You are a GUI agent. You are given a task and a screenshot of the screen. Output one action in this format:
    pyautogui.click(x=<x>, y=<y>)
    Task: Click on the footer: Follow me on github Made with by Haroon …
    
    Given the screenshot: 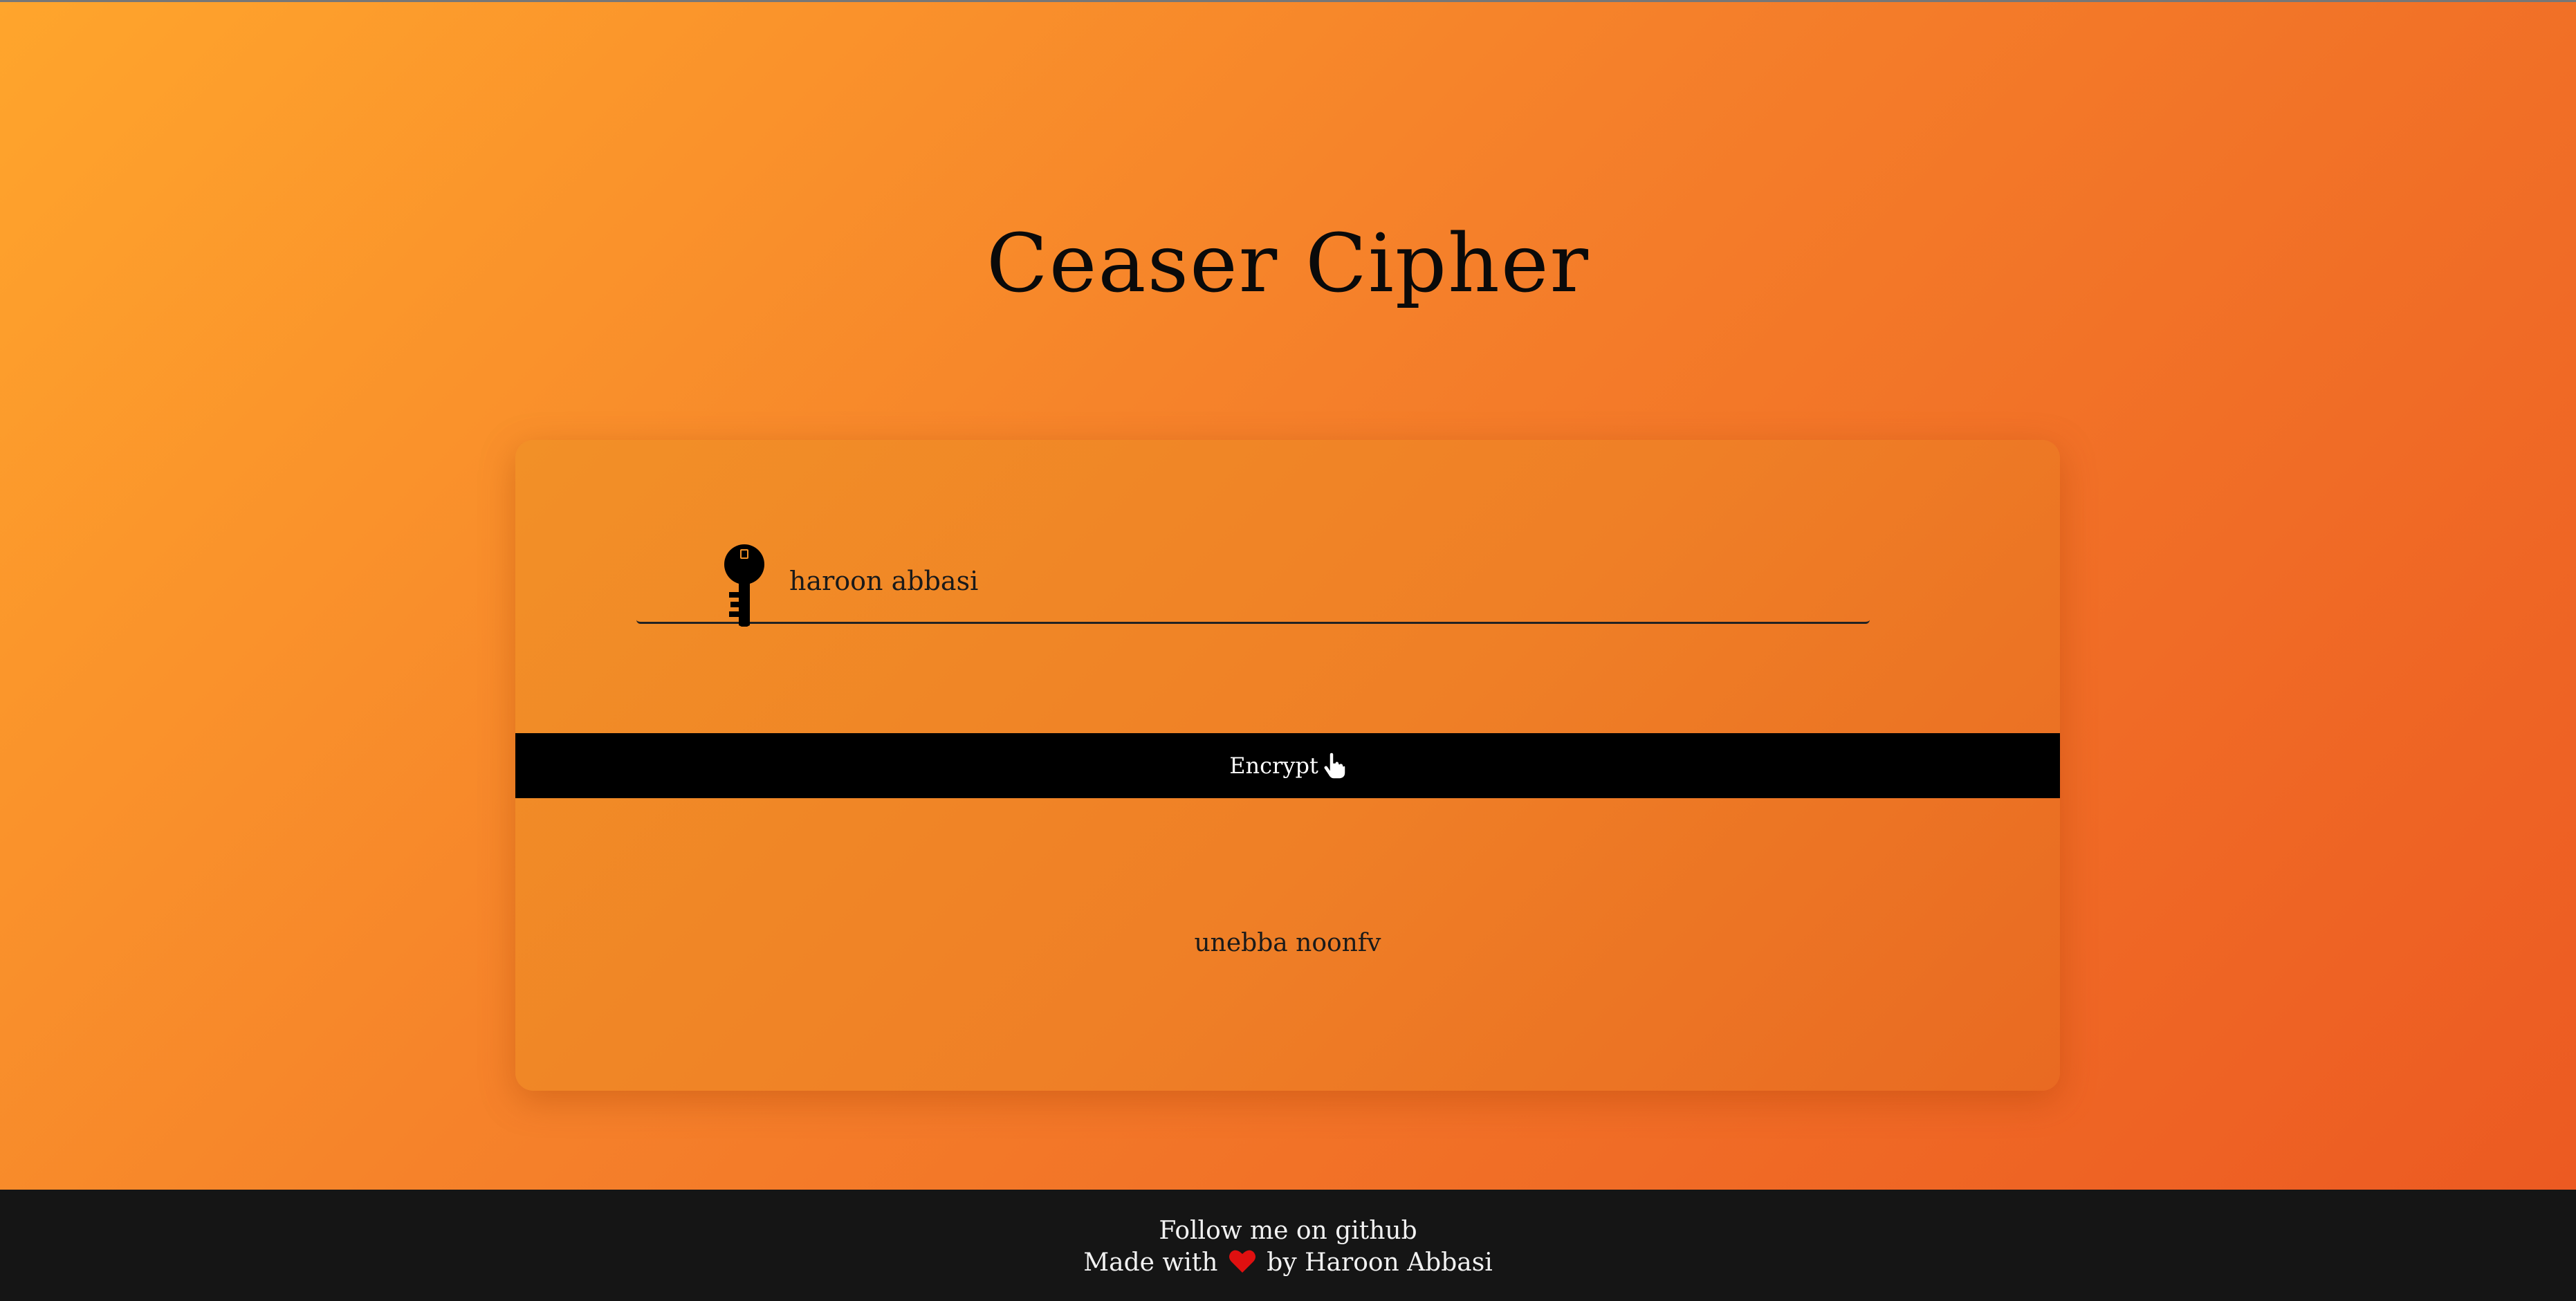 What is the action you would take?
    pyautogui.click(x=1288, y=1245)
    